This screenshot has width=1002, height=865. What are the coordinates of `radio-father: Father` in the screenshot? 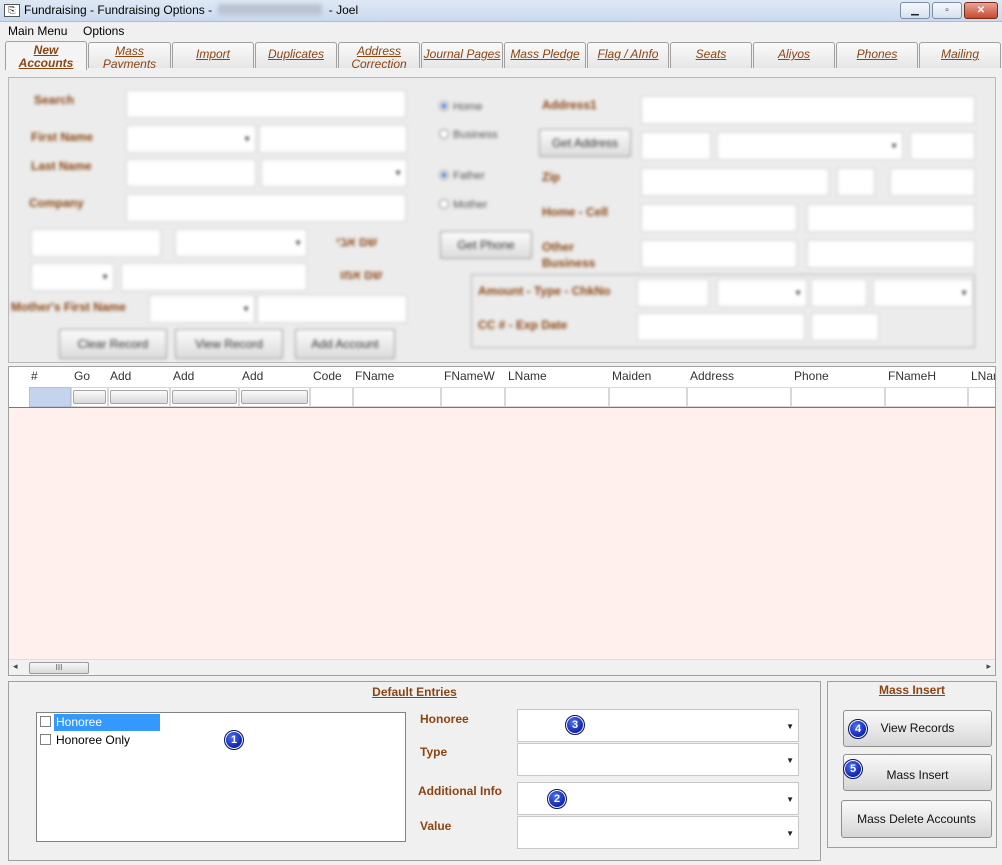 It's located at (462, 176).